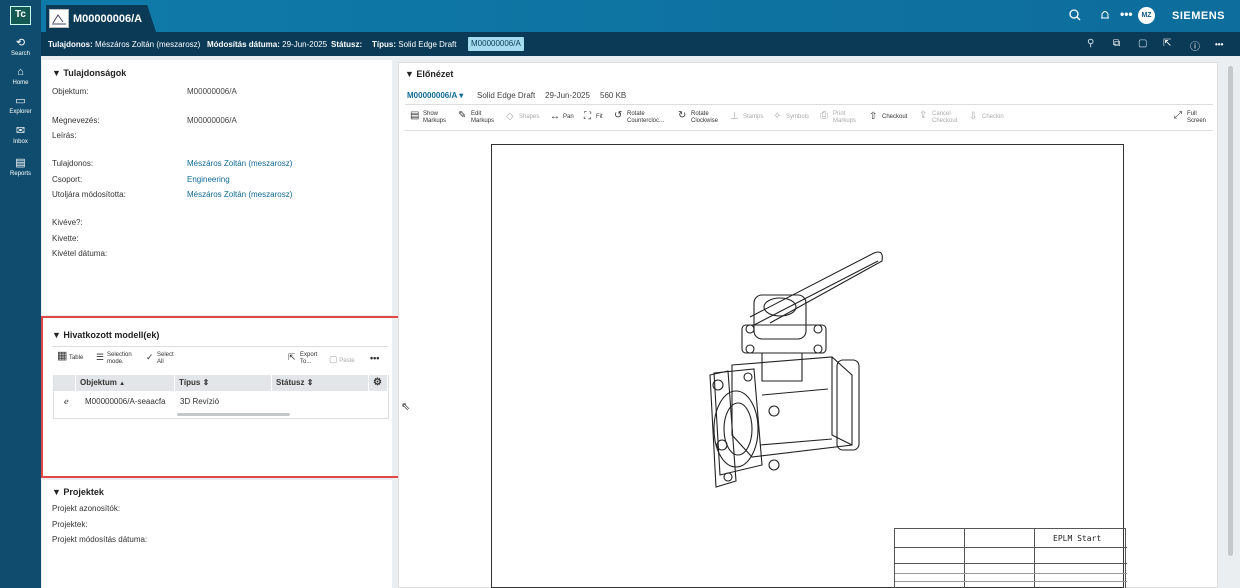  I want to click on nav-explorer: ▭ Explorer, so click(20, 105).